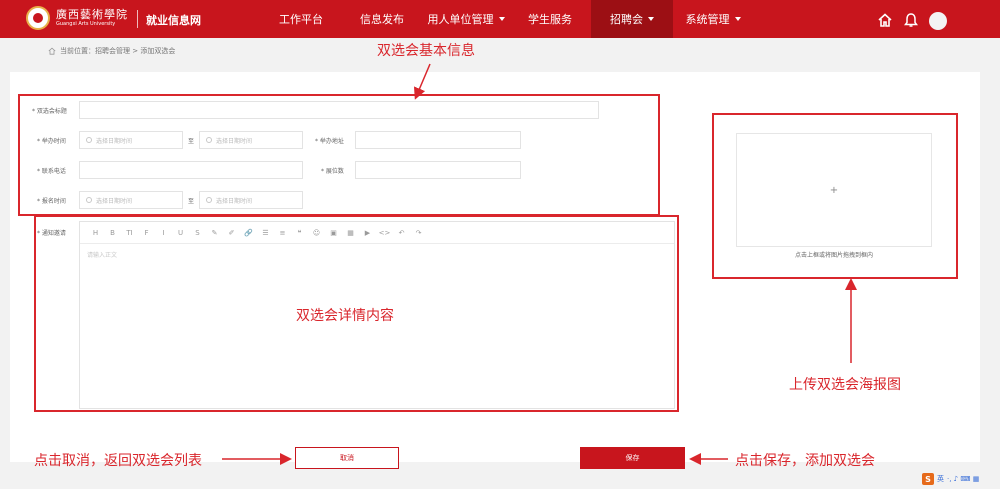  I want to click on image-icon: ▣, so click(333, 233).